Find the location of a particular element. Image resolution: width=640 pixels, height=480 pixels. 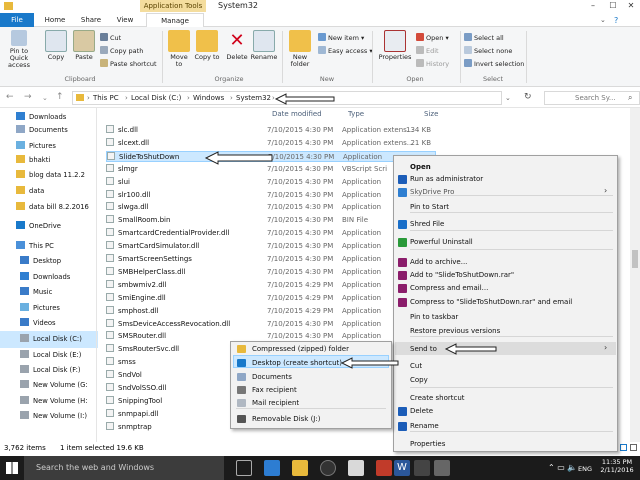

rename-button: Rename is located at coordinates (264, 45).